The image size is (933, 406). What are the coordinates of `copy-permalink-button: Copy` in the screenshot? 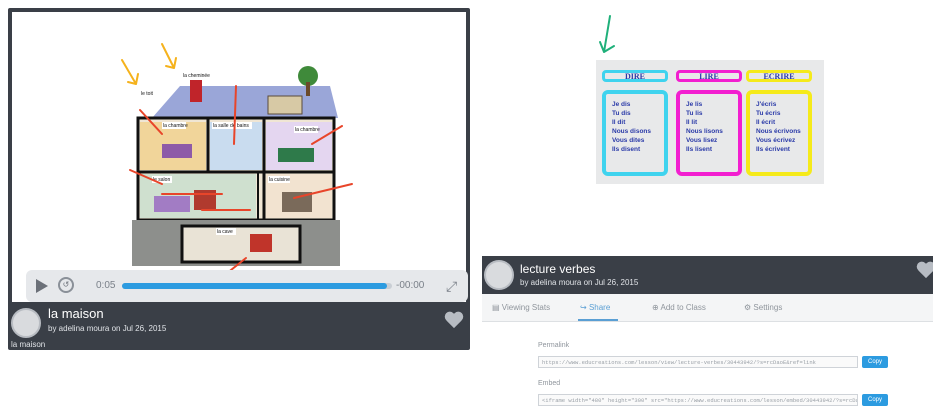 It's located at (875, 362).